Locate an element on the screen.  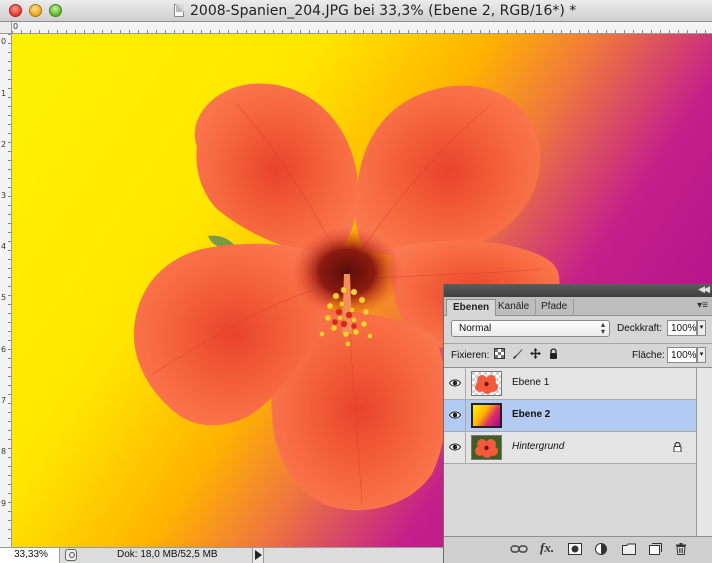
layer-row-ebene-1: Ebene 1 is located at coordinates (570, 384).